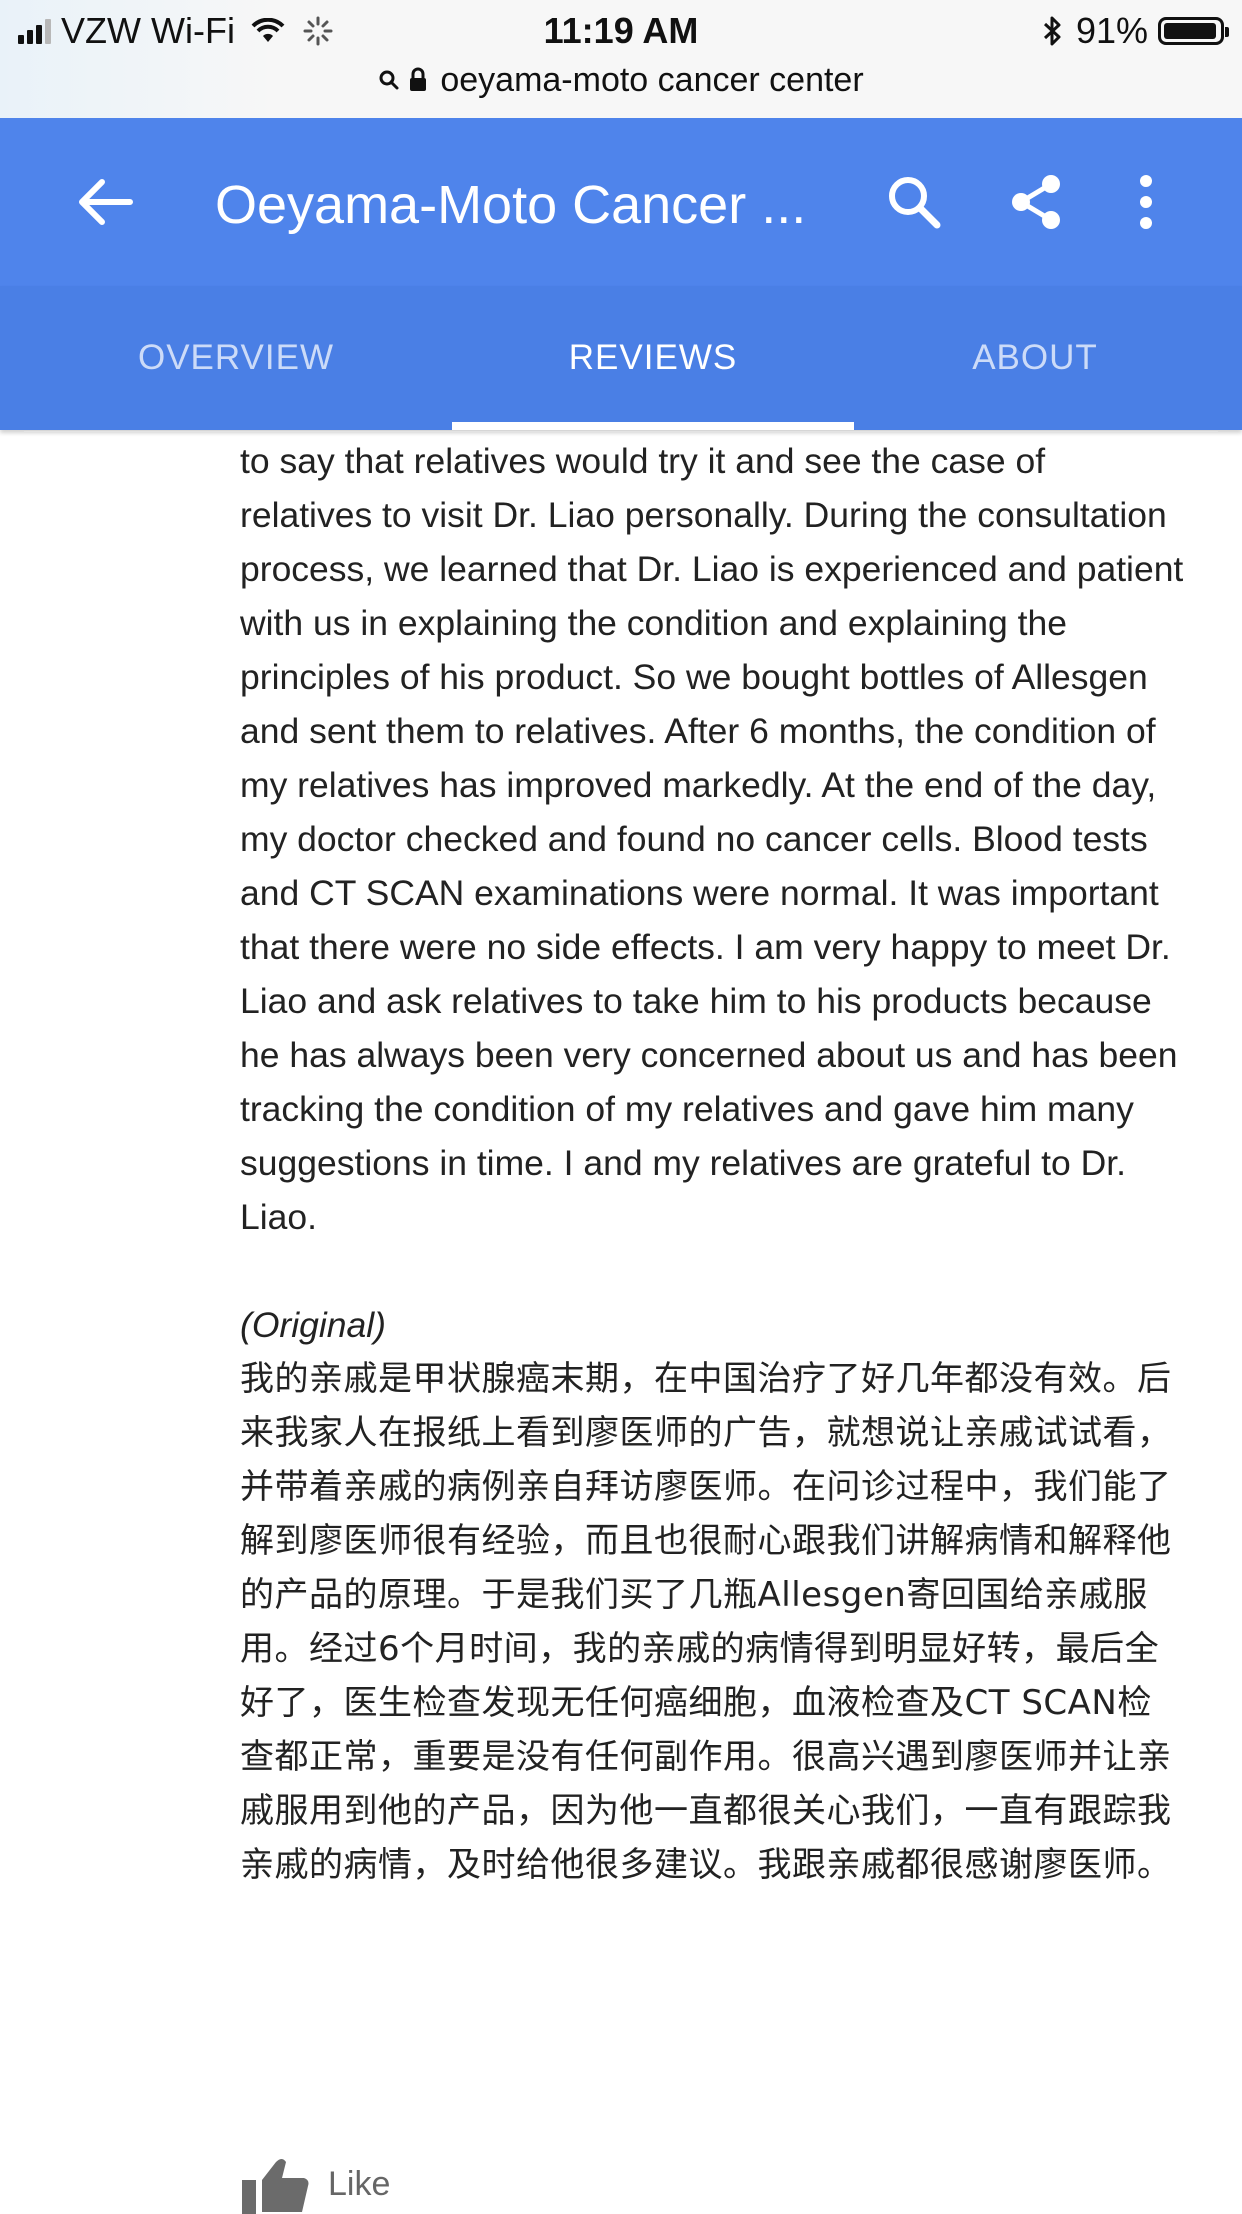 The image size is (1242, 2214). Describe the element at coordinates (313, 1325) in the screenshot. I see `review-original-label: (Original)` at that location.